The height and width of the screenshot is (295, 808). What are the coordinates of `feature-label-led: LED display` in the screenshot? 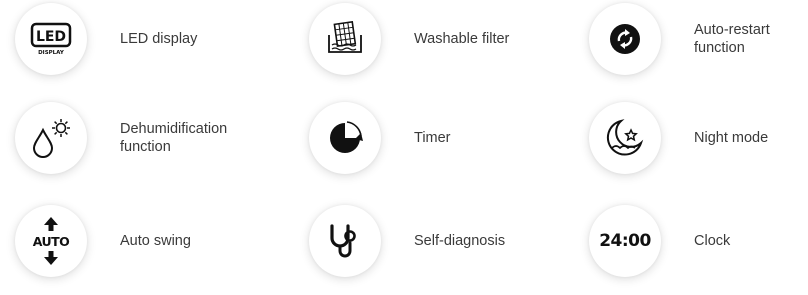 It's located at (159, 39).